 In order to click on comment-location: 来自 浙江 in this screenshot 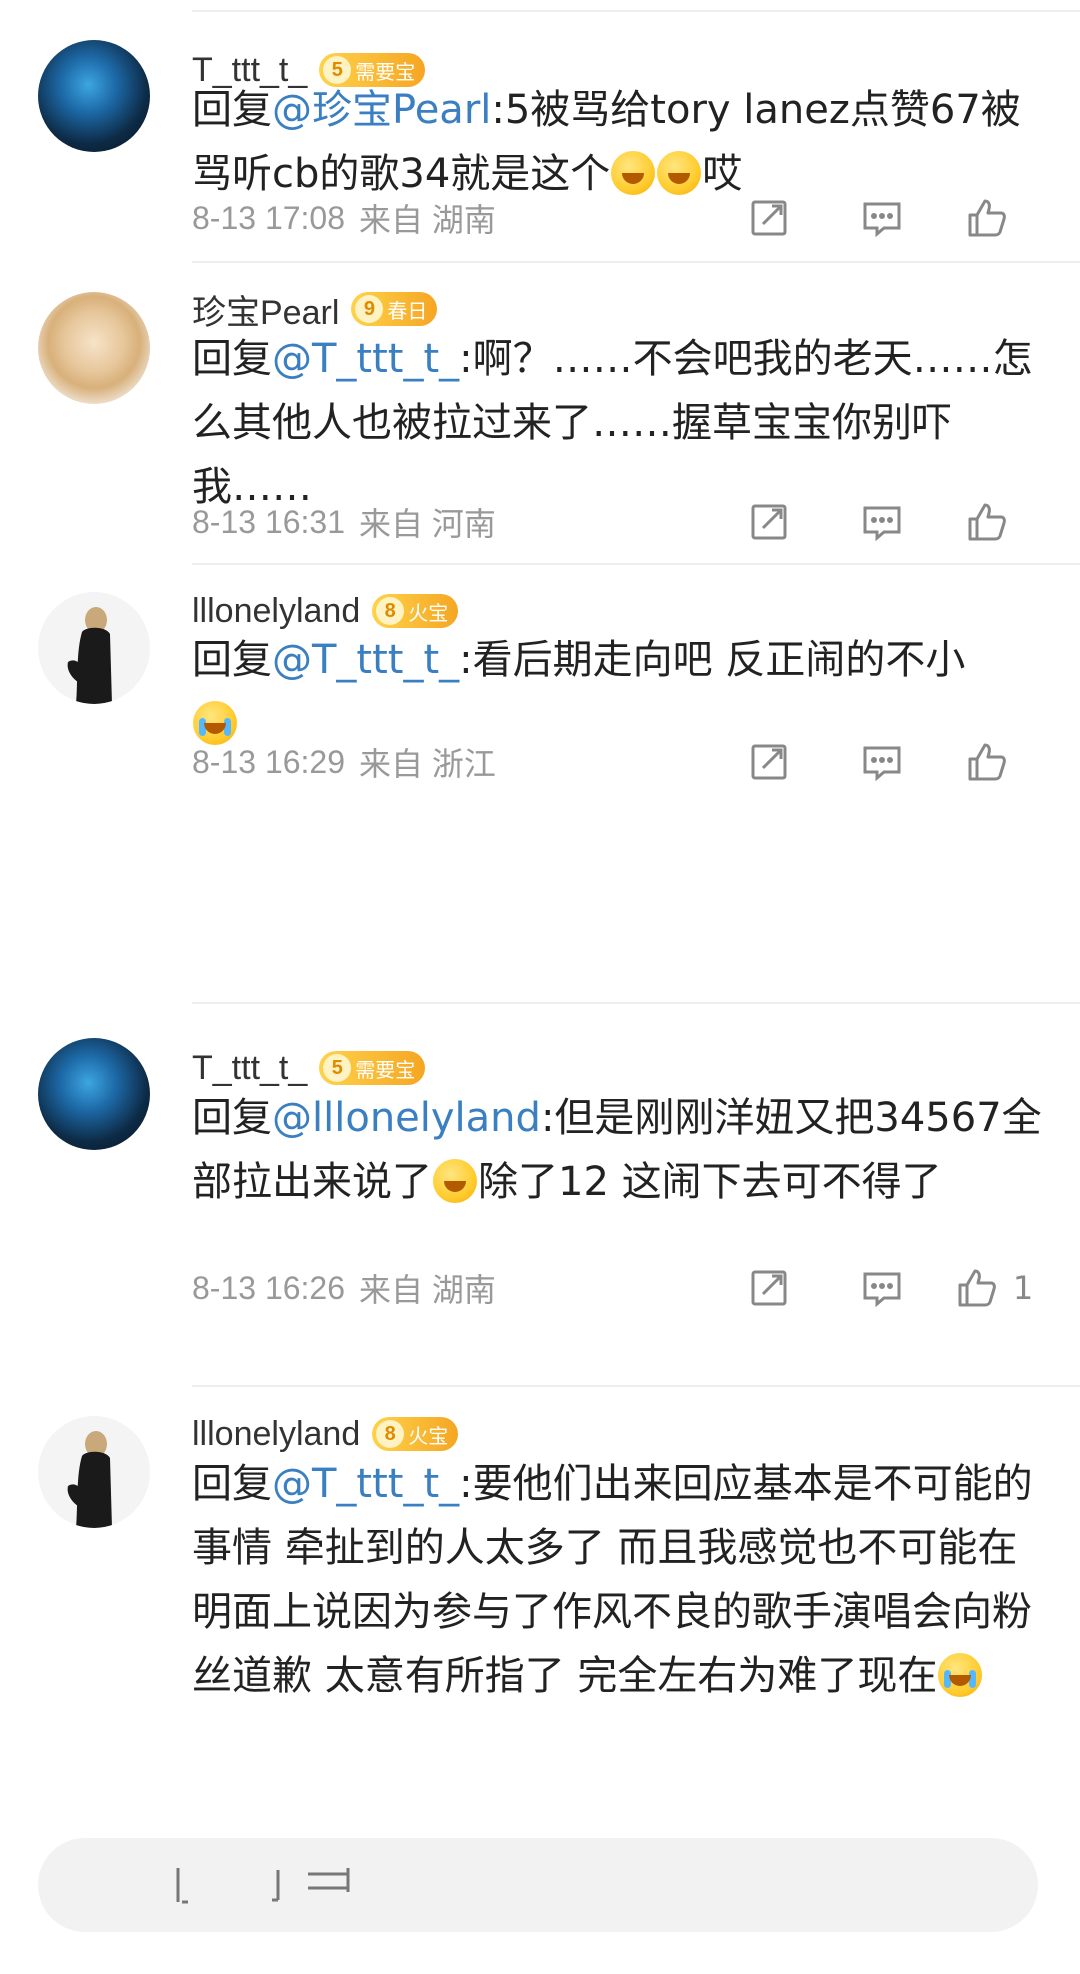, I will do `click(427, 764)`.